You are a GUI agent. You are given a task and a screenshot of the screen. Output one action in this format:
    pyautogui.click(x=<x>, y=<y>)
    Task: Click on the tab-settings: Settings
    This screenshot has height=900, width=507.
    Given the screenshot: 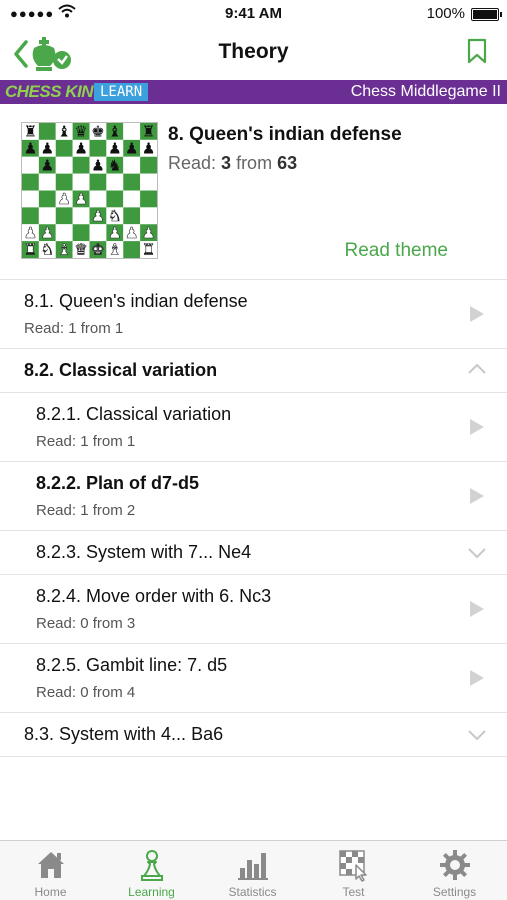 What is the action you would take?
    pyautogui.click(x=454, y=870)
    